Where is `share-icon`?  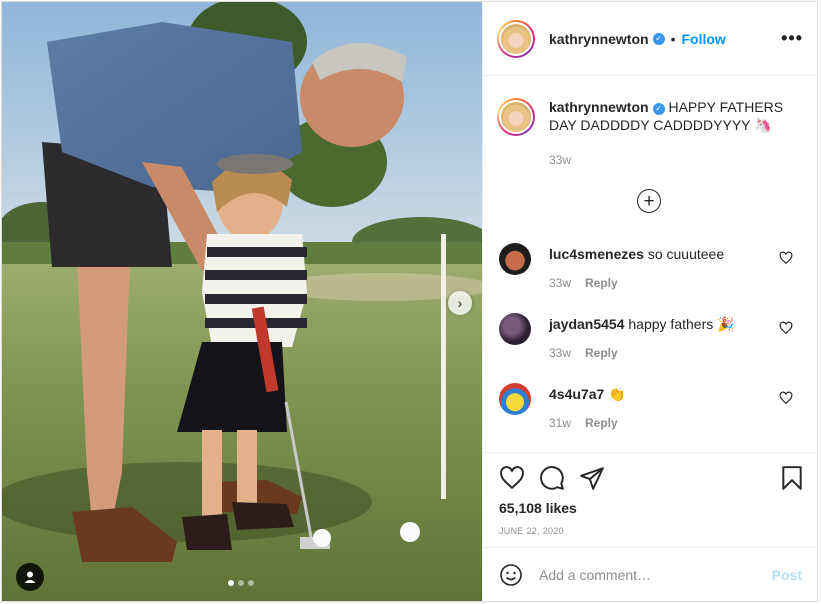
share-icon is located at coordinates (592, 478).